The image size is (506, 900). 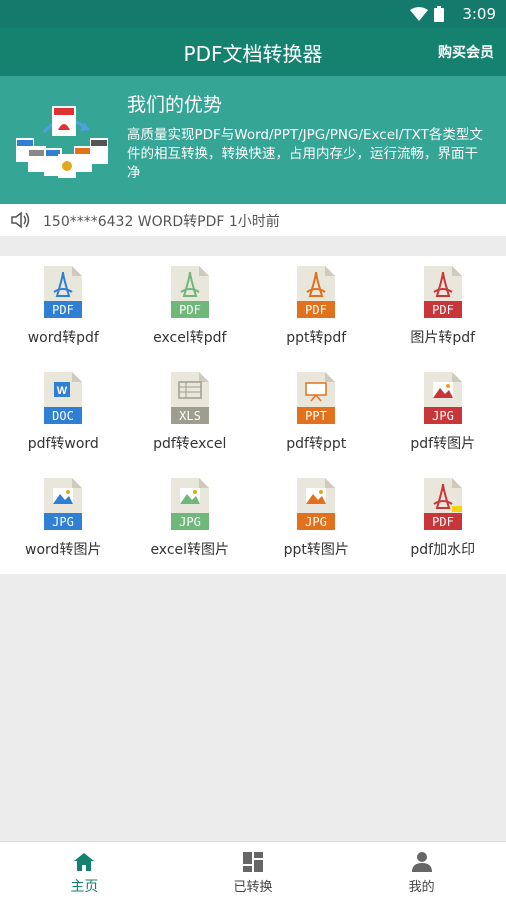 What do you see at coordinates (316, 550) in the screenshot?
I see `tool-label: ppt转图片` at bounding box center [316, 550].